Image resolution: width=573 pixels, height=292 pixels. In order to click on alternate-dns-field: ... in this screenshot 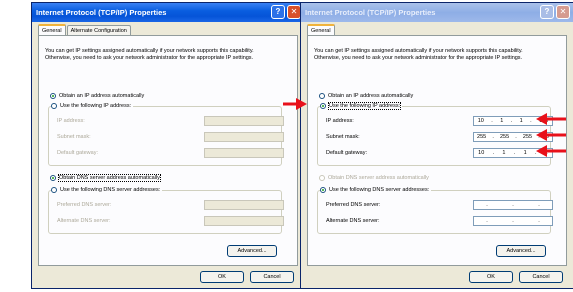, I will do `click(513, 221)`.